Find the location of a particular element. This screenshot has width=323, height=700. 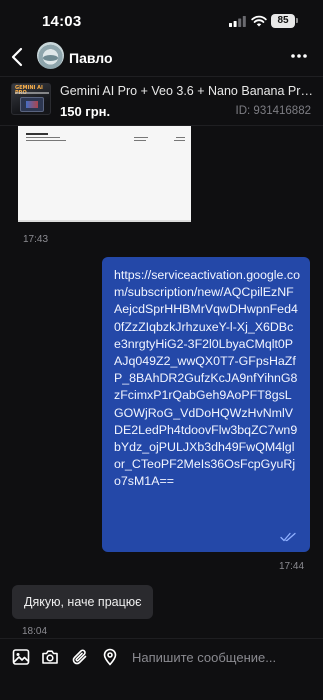

battery-tip is located at coordinates (297, 20).